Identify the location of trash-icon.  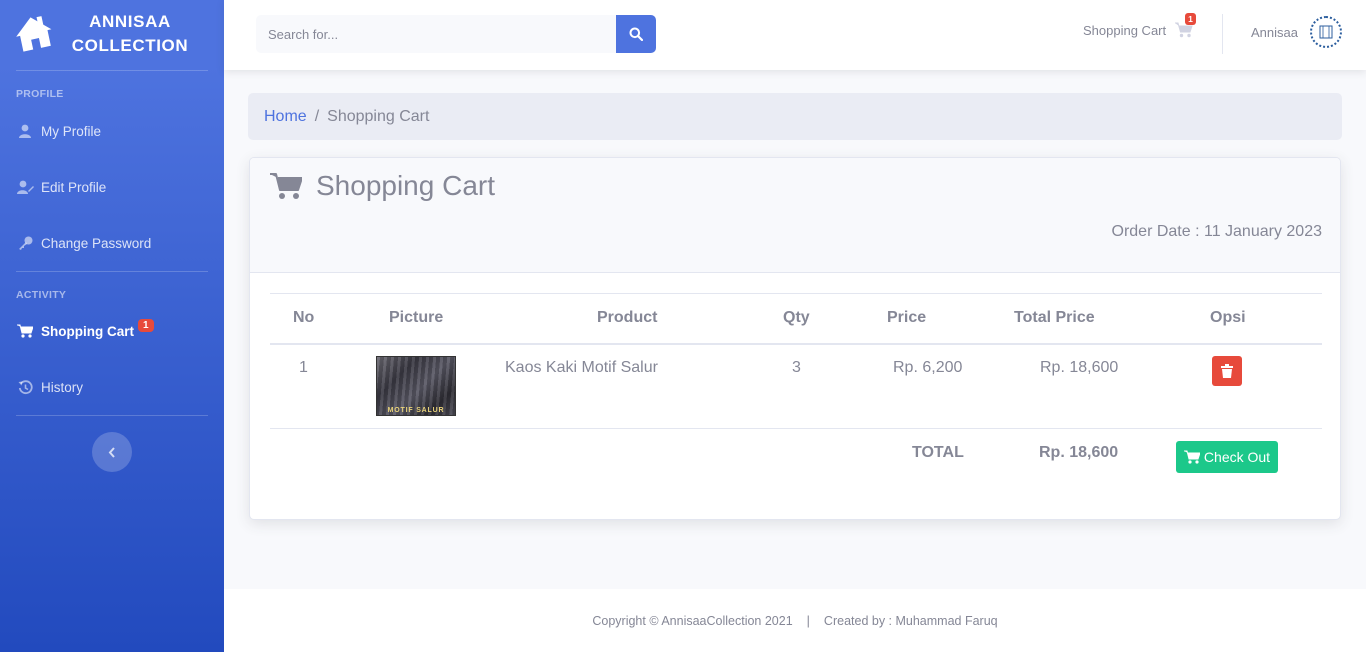
(1227, 371).